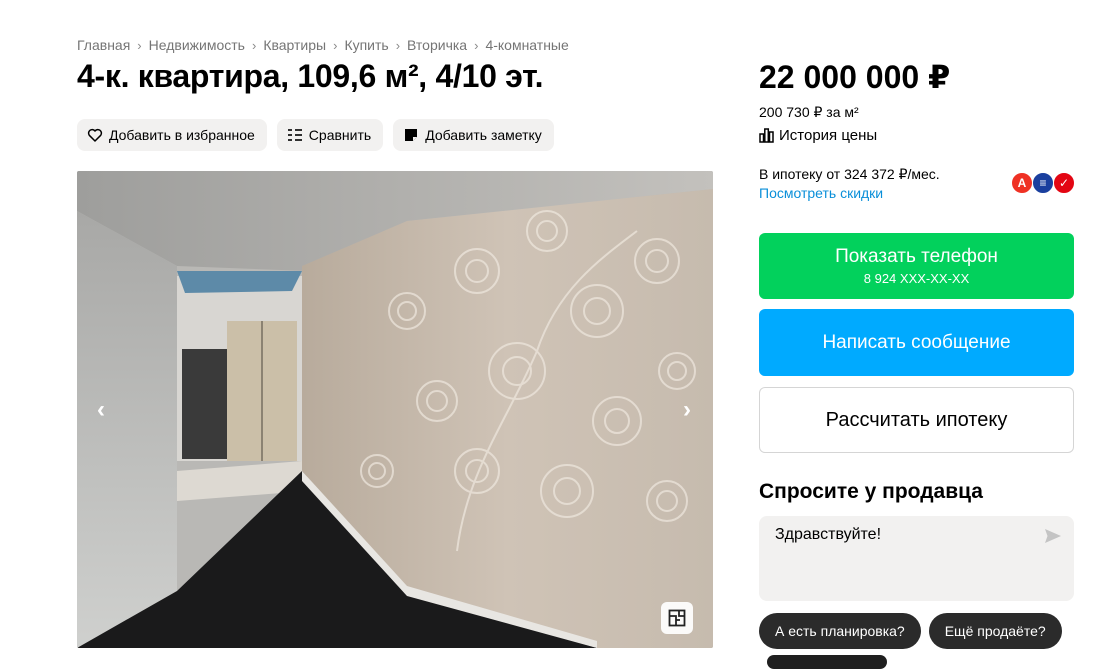 The height and width of the screenshot is (669, 1102). Describe the element at coordinates (294, 45) in the screenshot. I see `breadcrumb-apartments: Квартиры` at that location.